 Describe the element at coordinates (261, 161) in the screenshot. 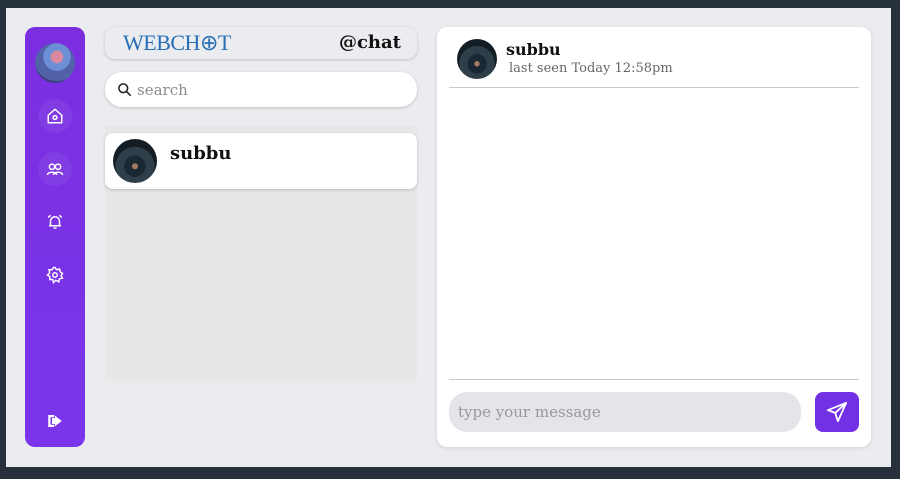

I see `list-item: subbu` at that location.